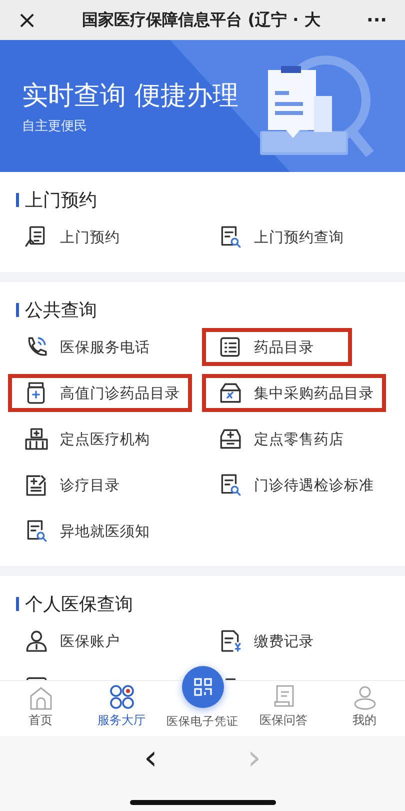  Describe the element at coordinates (61, 310) in the screenshot. I see `section-title: 公共查询` at that location.